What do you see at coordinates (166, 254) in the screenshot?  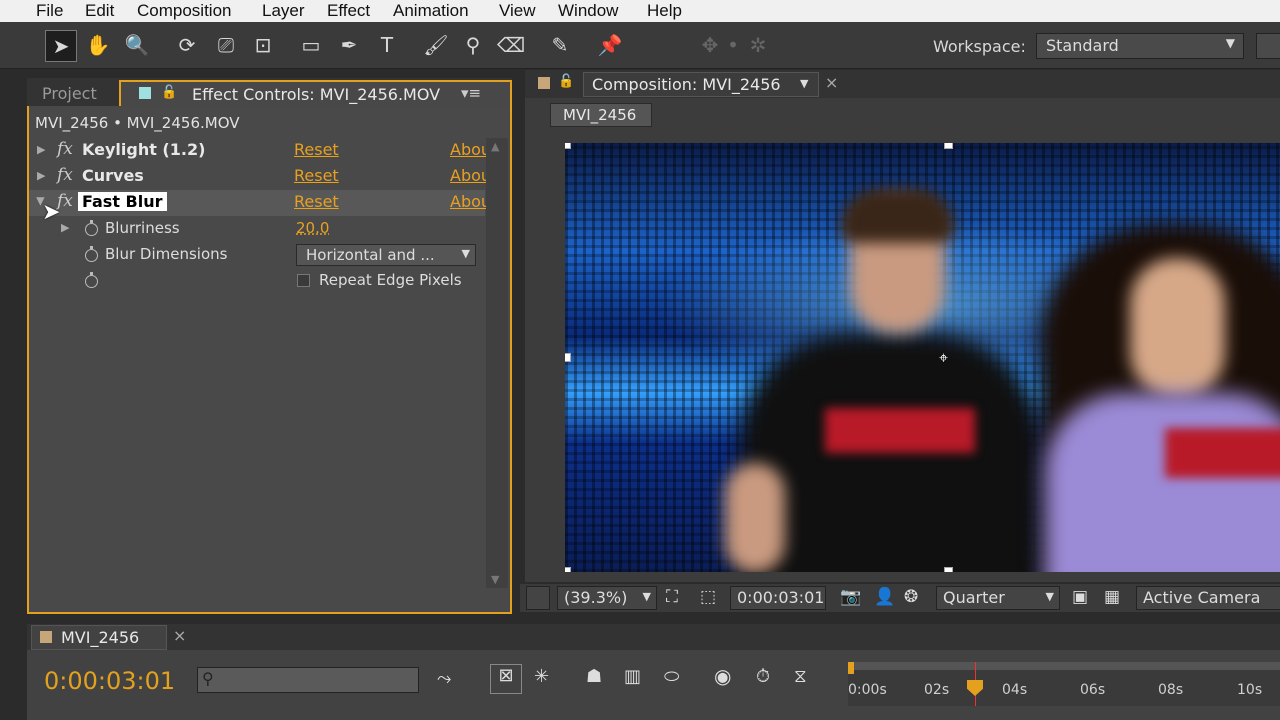 I see `param-label: Blur Dimensions` at bounding box center [166, 254].